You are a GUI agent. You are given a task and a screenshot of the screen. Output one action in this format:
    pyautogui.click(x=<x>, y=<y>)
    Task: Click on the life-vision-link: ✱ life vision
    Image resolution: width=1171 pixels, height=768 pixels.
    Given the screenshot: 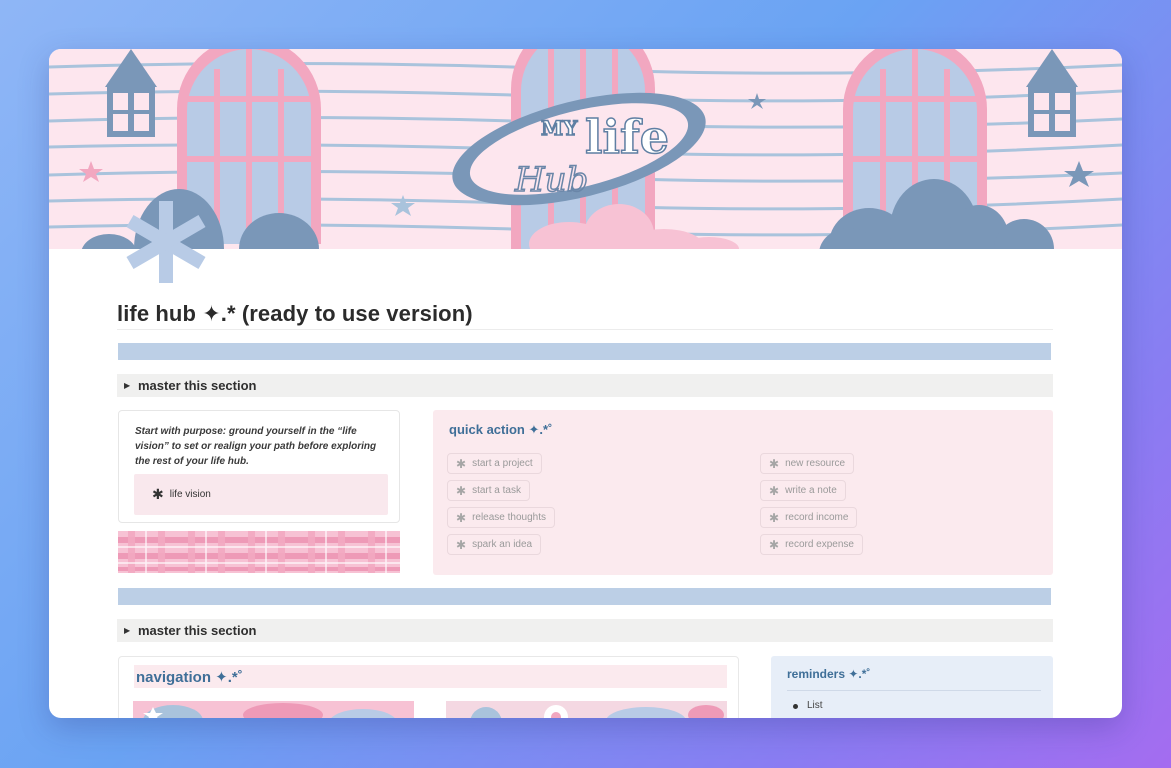 What is the action you would take?
    pyautogui.click(x=261, y=494)
    